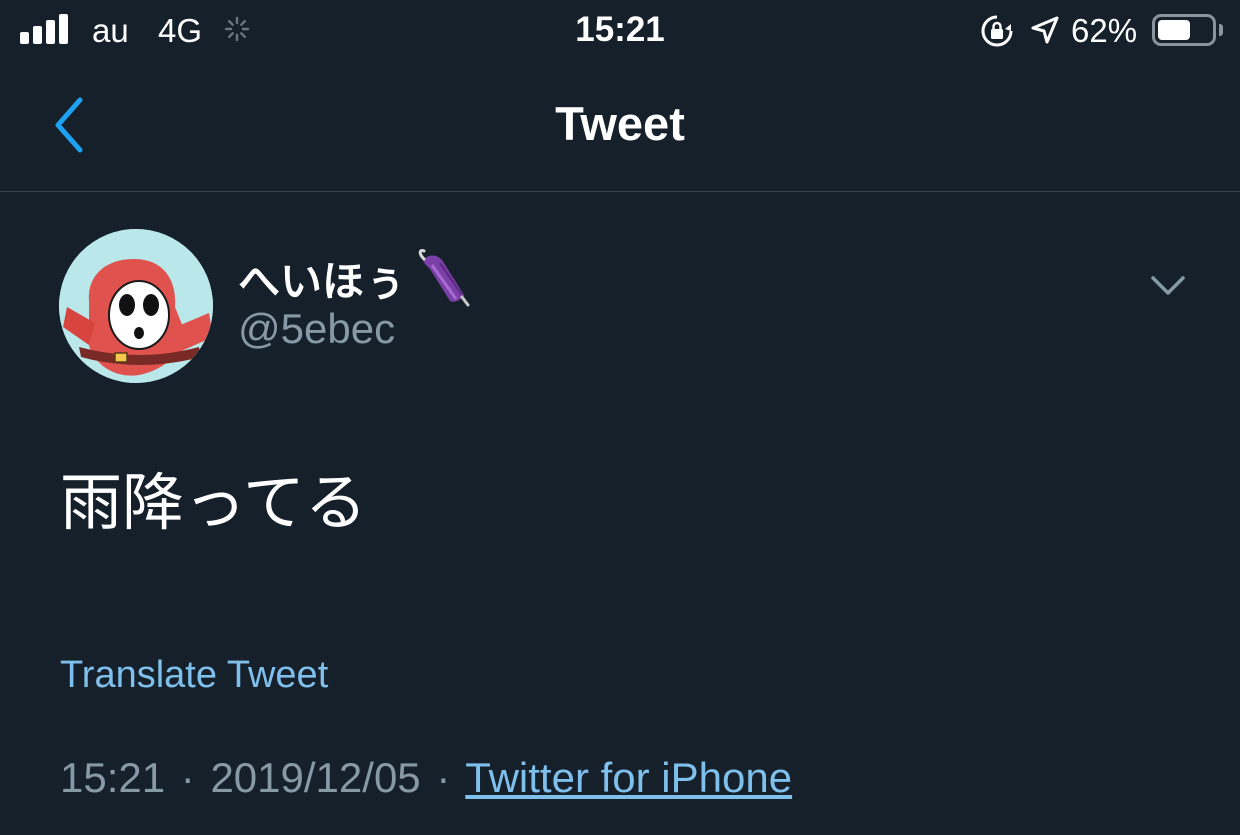  Describe the element at coordinates (315, 777) in the screenshot. I see `tweet-date: 2019/12/05` at that location.